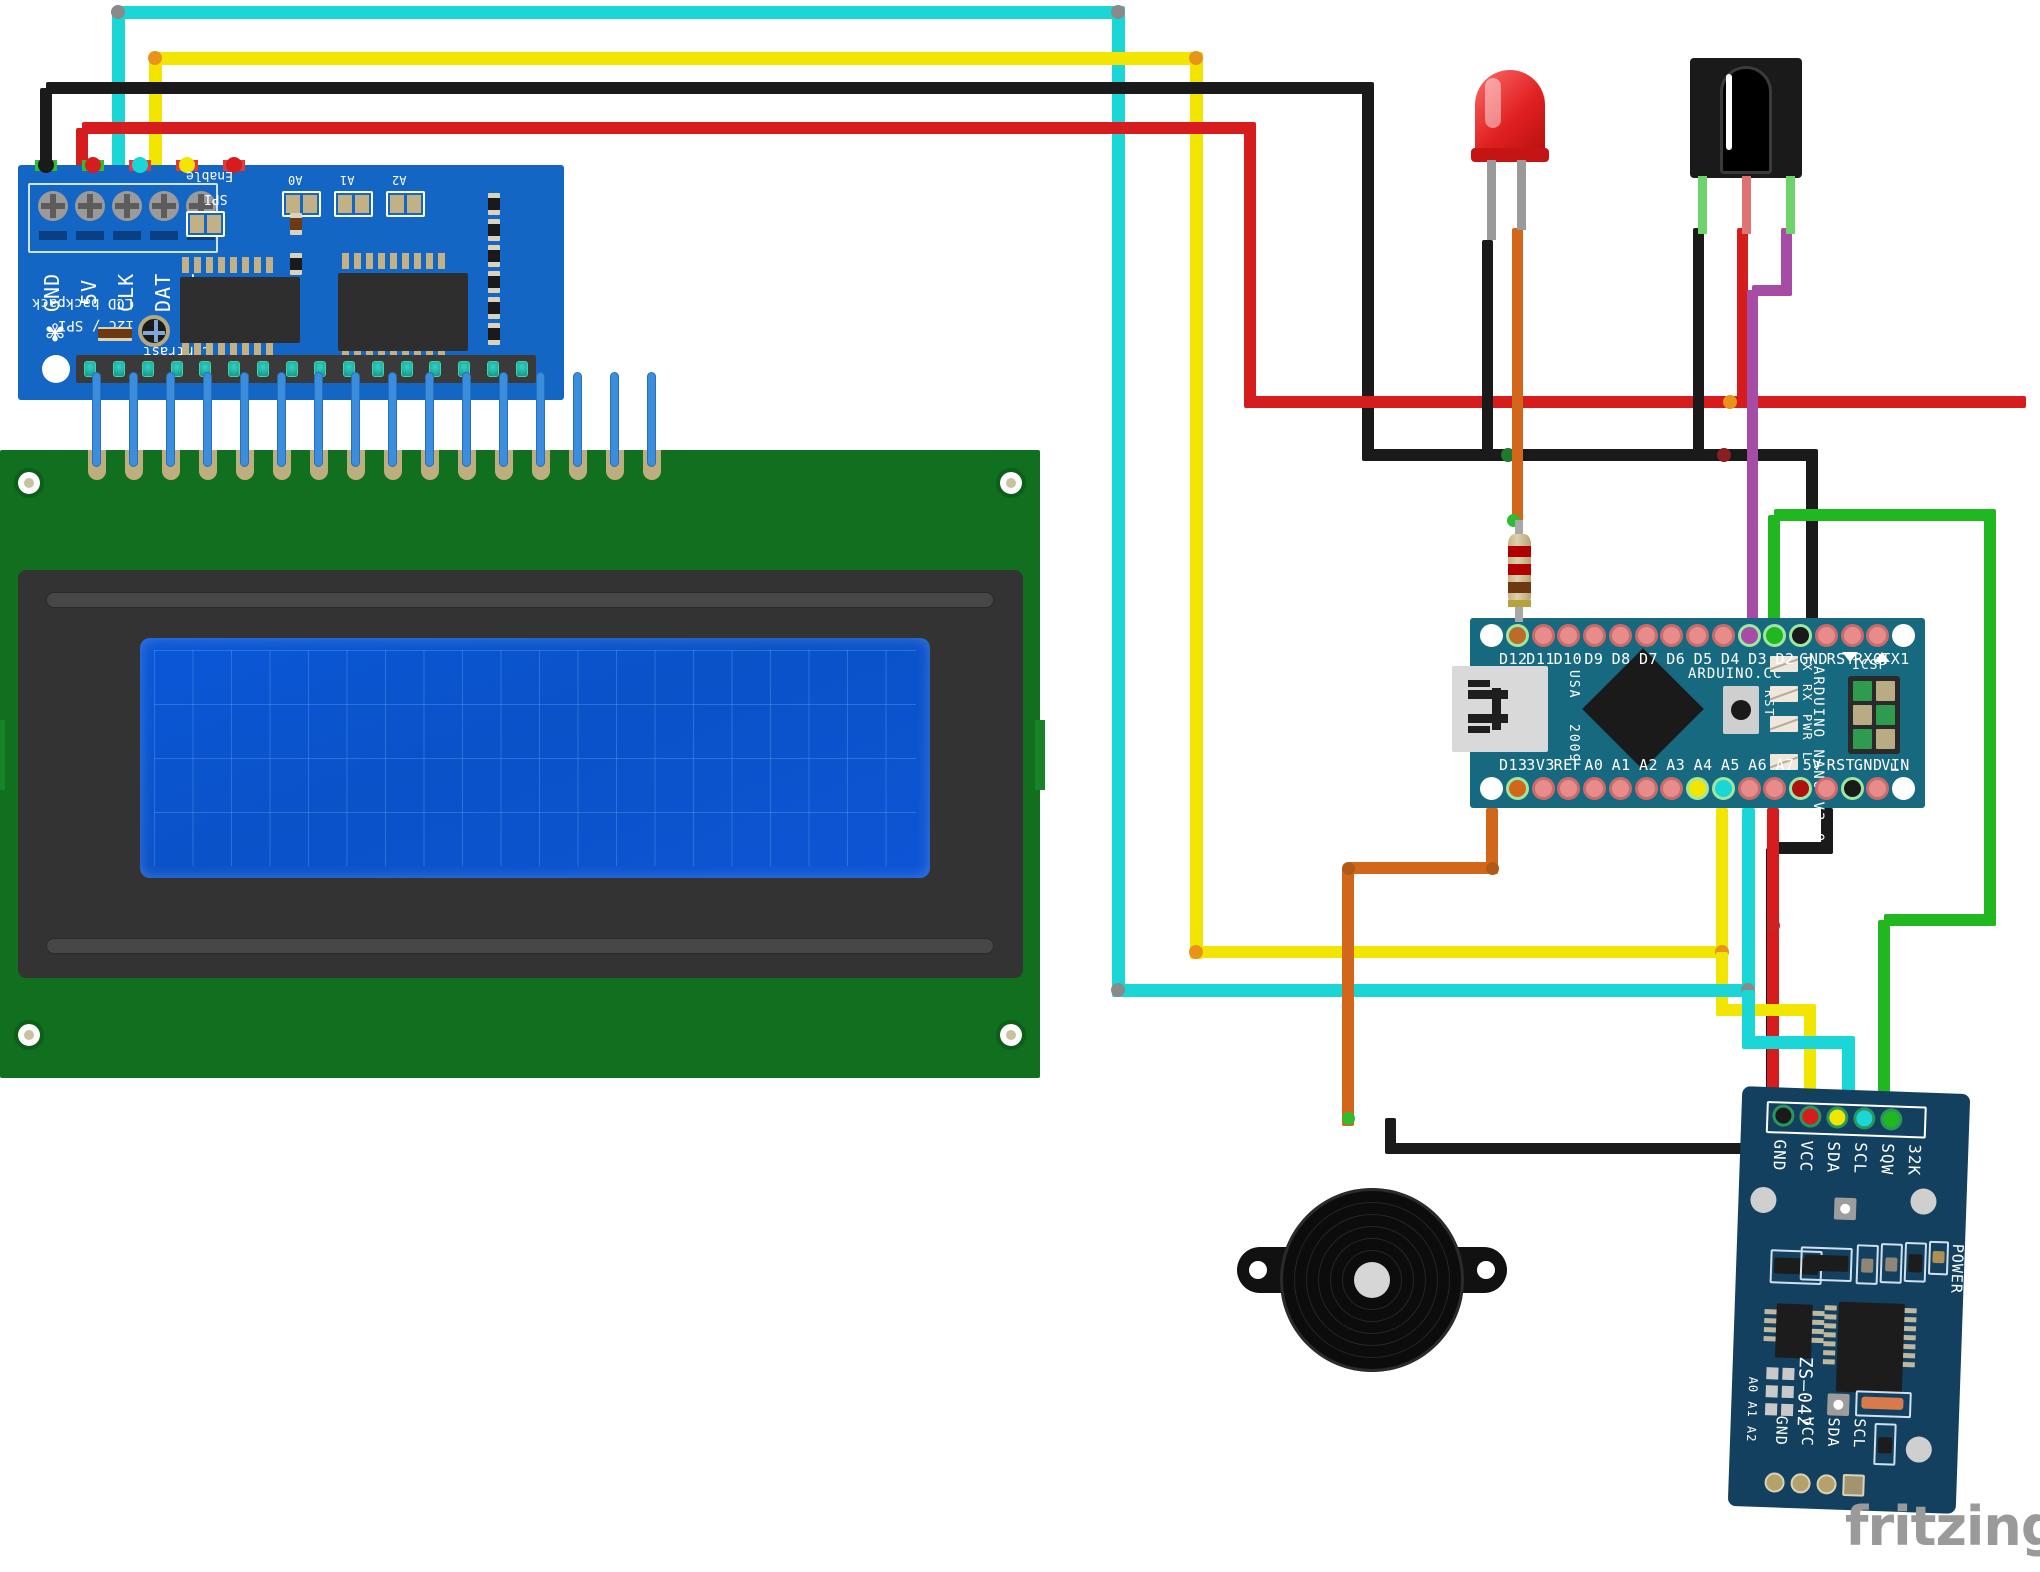  What do you see at coordinates (1620, 788) in the screenshot?
I see `nano-pin-a1` at bounding box center [1620, 788].